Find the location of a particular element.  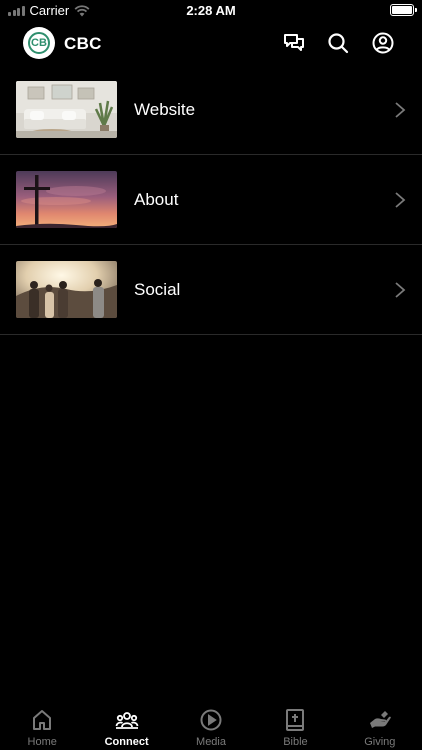

tab-label: Bible is located at coordinates (295, 742).